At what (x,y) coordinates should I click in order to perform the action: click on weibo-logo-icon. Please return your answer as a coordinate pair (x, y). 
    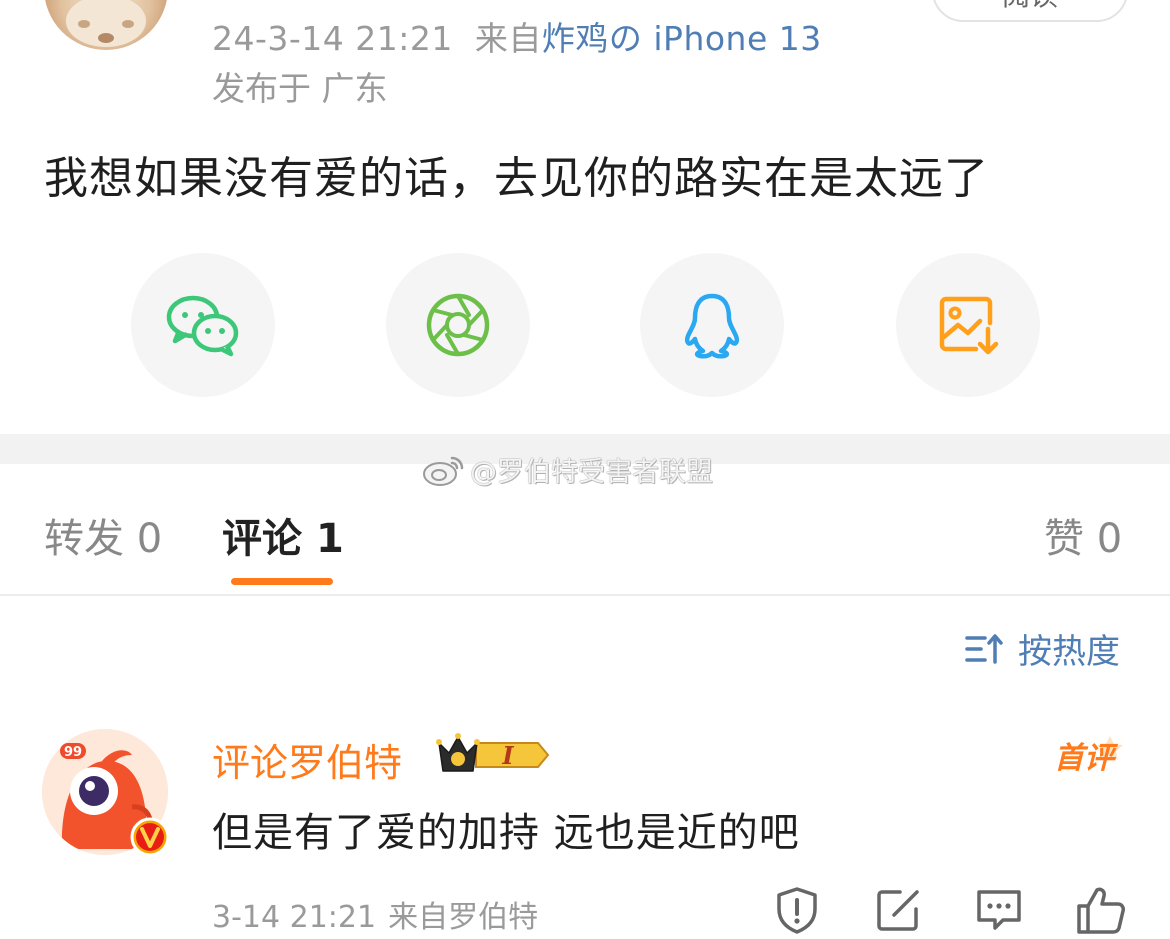
    Looking at the image, I should click on (443, 471).